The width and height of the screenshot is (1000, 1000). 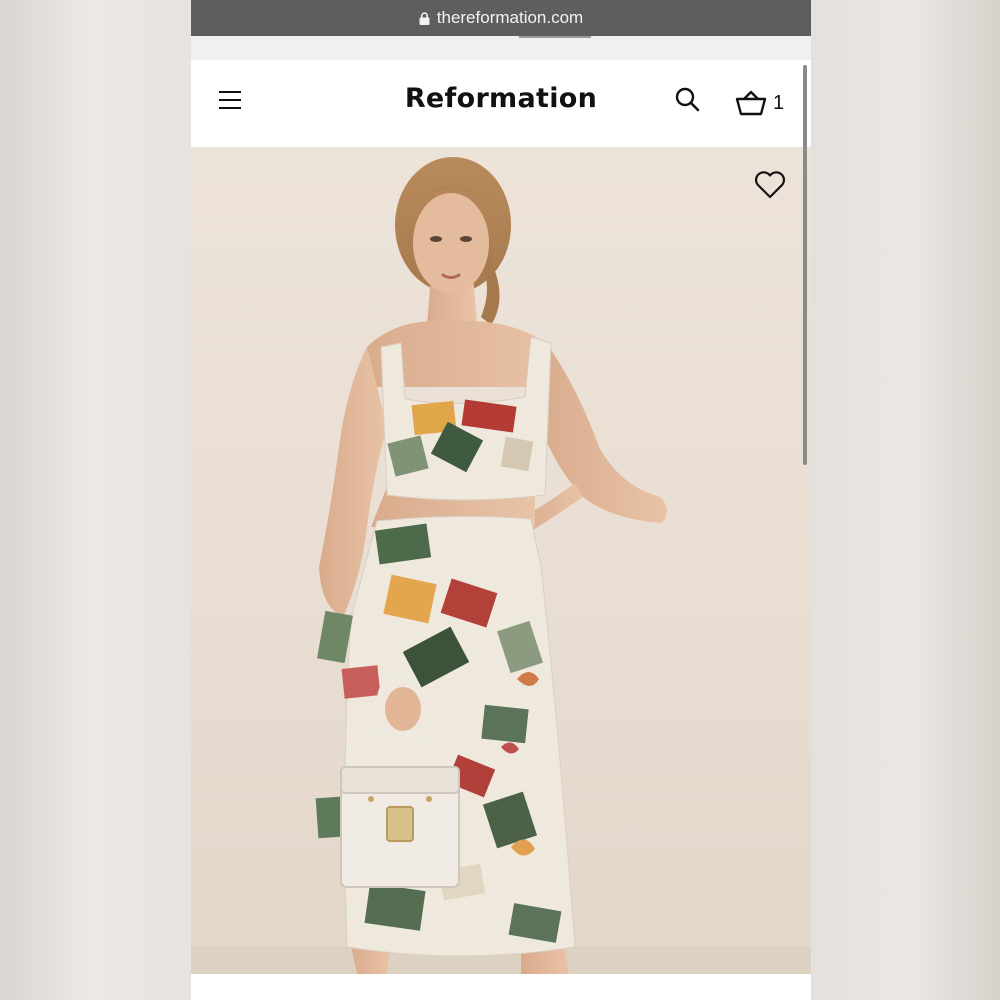 I want to click on page-content-below-fold, so click(x=501, y=987).